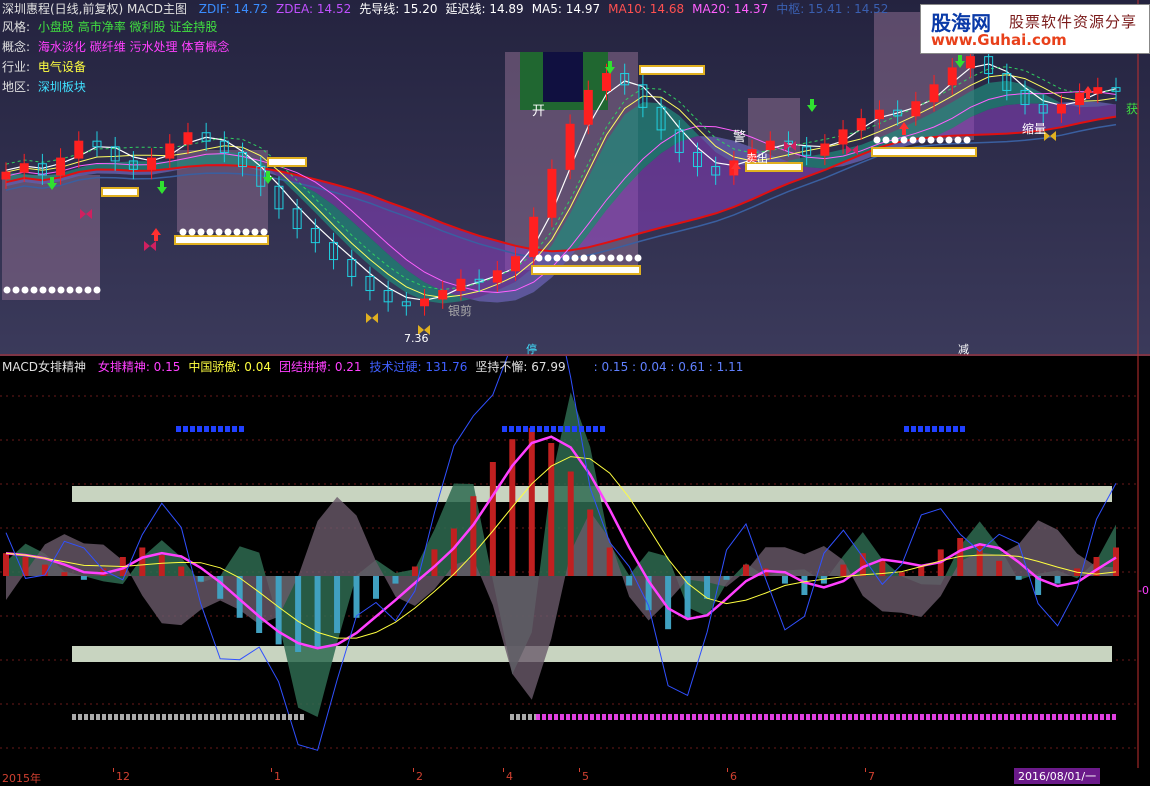 This screenshot has height=786, width=1150. Describe the element at coordinates (115, 46) in the screenshot. I see `concept-row: 概念: 海水淡化 碳纤维 污水处理 体育概念` at that location.